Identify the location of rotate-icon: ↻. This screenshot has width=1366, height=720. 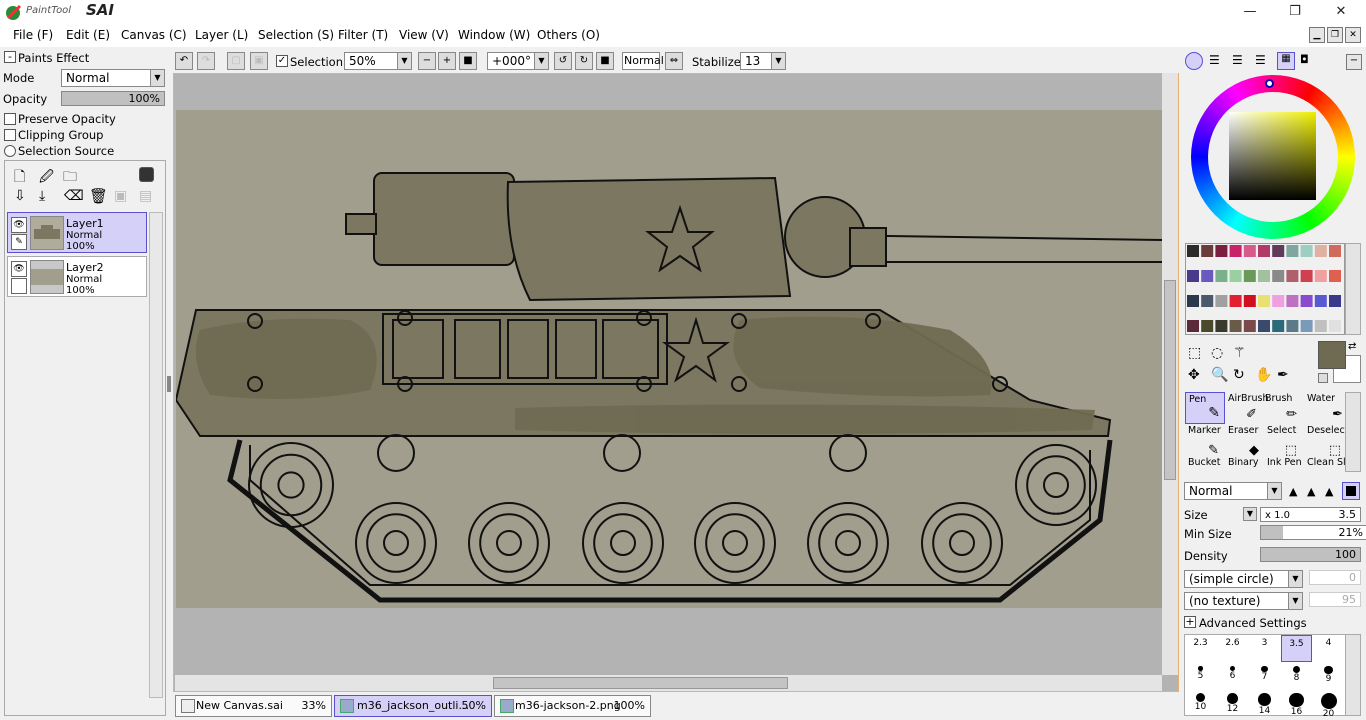
(1239, 375).